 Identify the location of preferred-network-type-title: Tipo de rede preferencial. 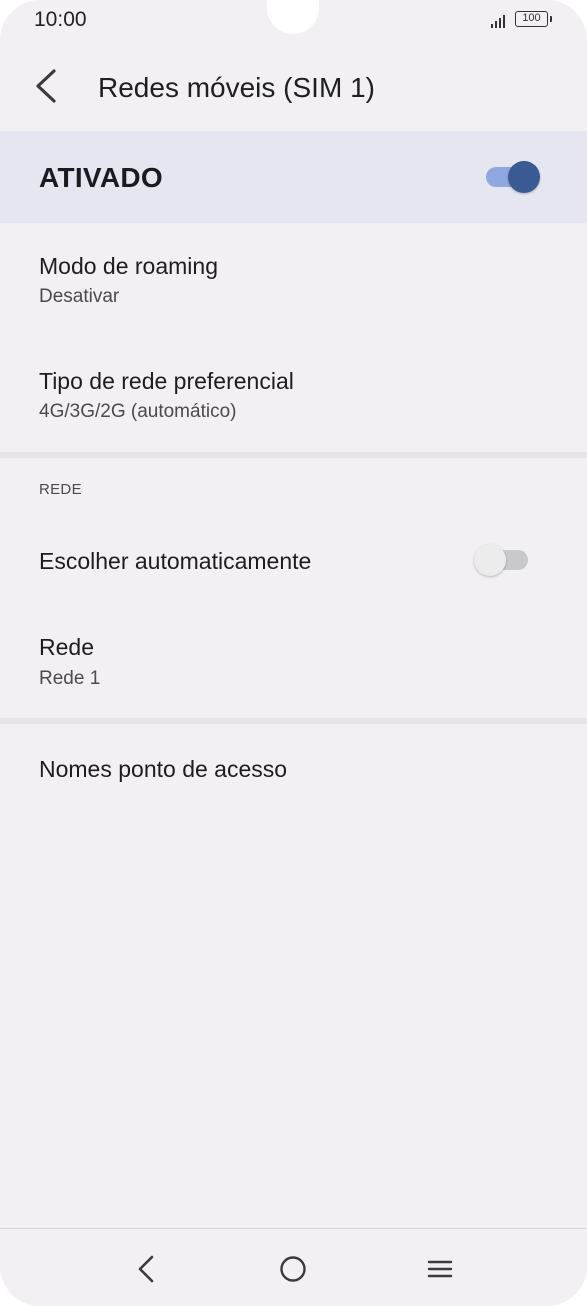
(166, 381).